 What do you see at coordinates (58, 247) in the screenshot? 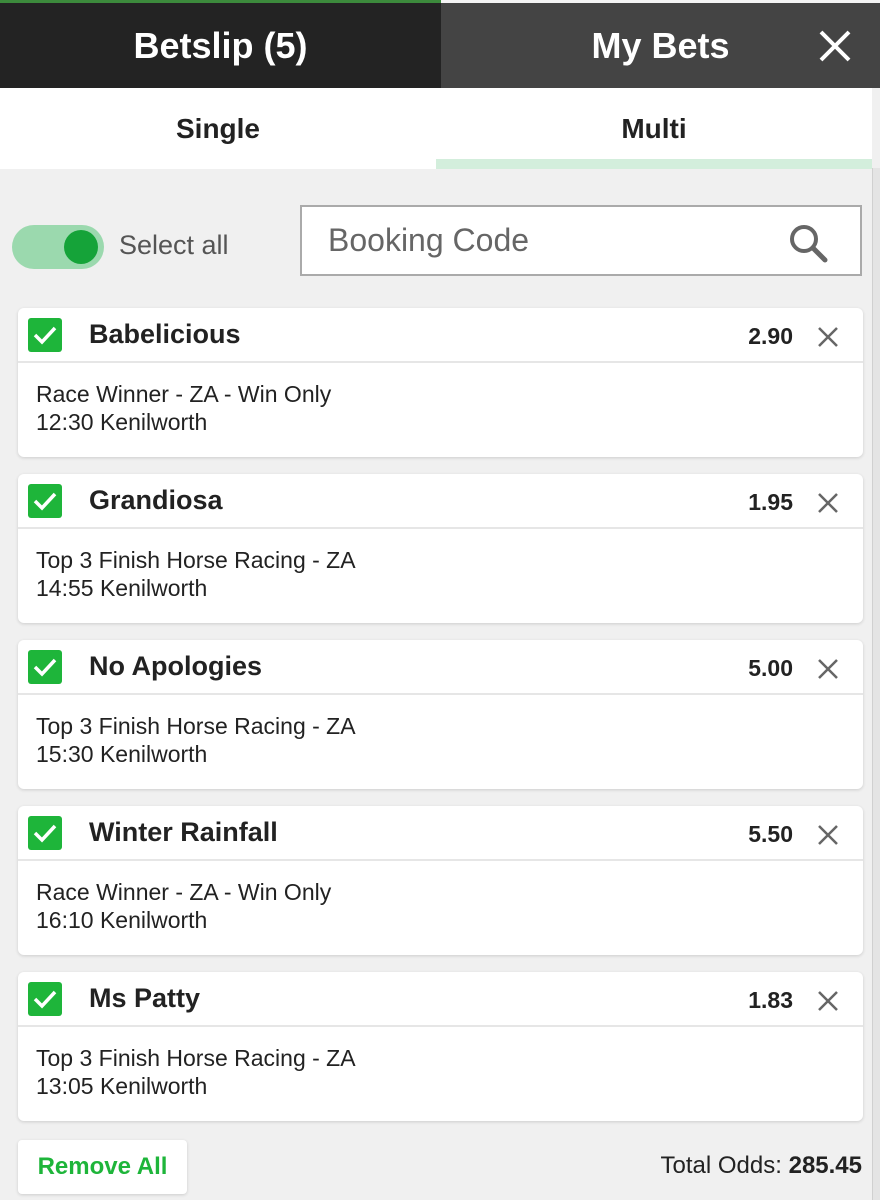
I see `select-all-toggle` at bounding box center [58, 247].